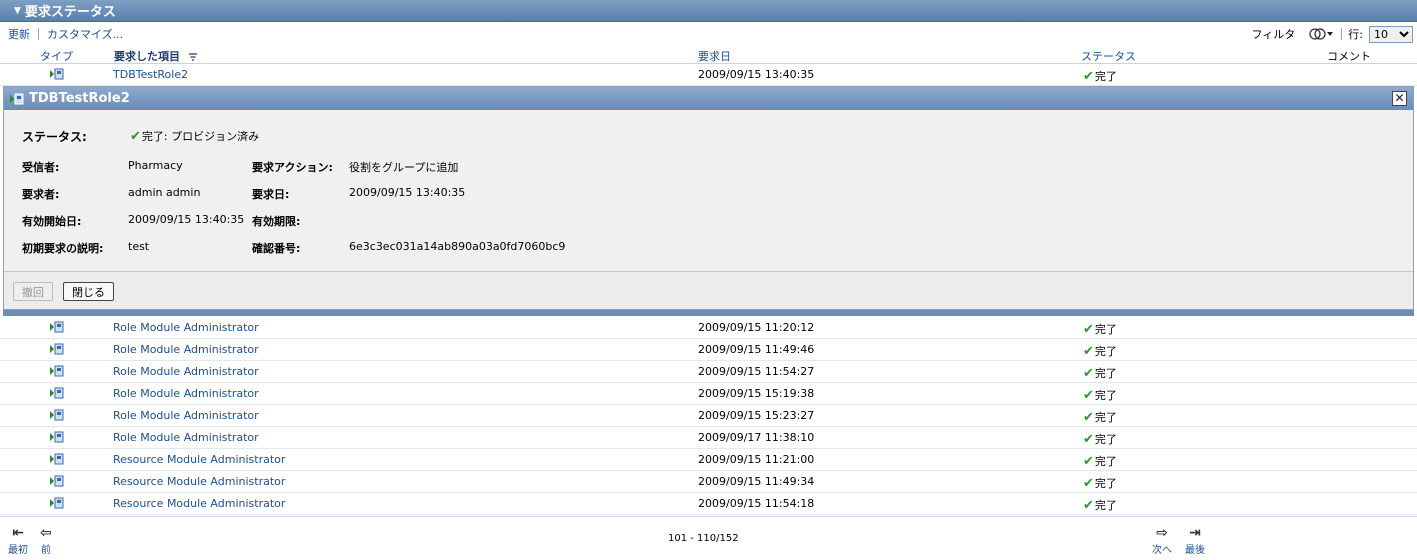  What do you see at coordinates (276, 221) in the screenshot?
I see `expiry-label: 有効期限:` at bounding box center [276, 221].